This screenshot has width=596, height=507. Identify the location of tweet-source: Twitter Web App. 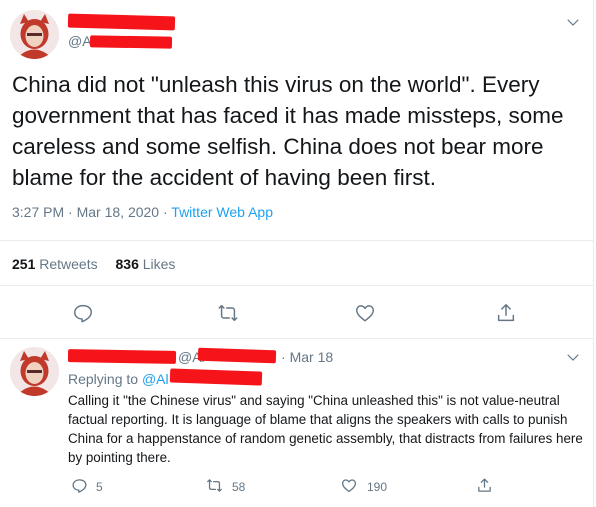
(222, 212).